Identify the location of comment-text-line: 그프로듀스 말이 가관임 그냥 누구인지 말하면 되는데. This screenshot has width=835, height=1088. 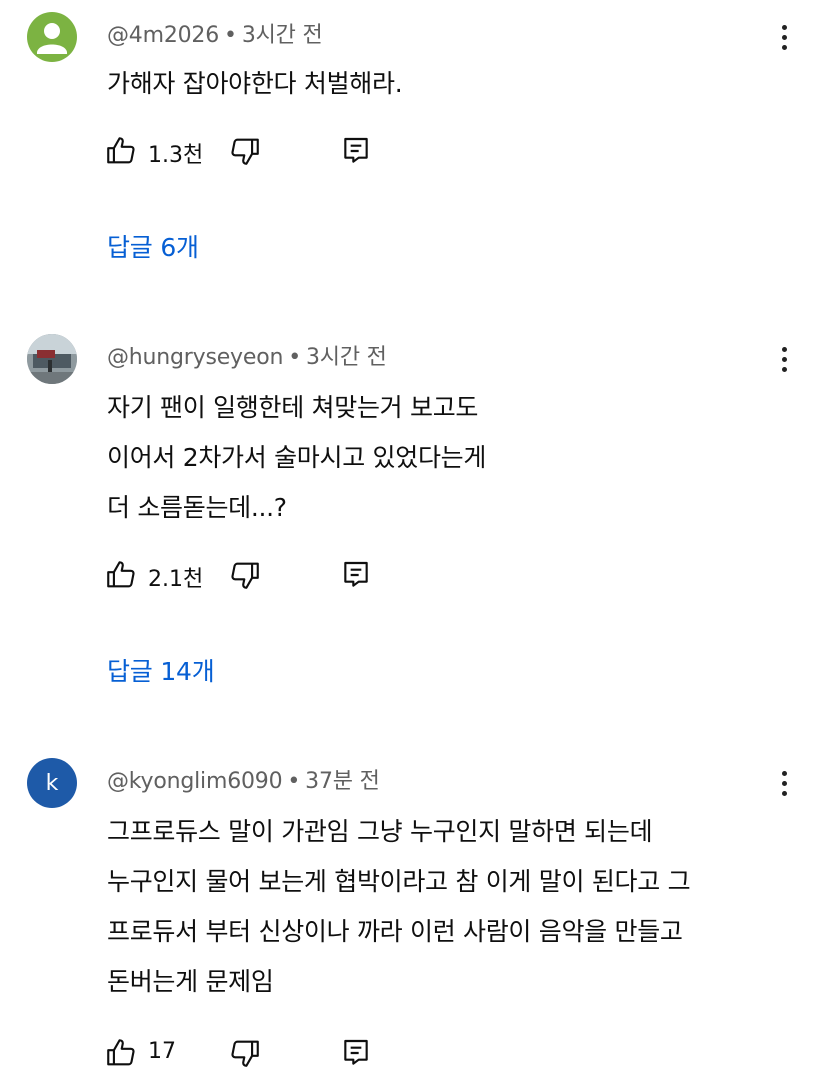
(380, 831).